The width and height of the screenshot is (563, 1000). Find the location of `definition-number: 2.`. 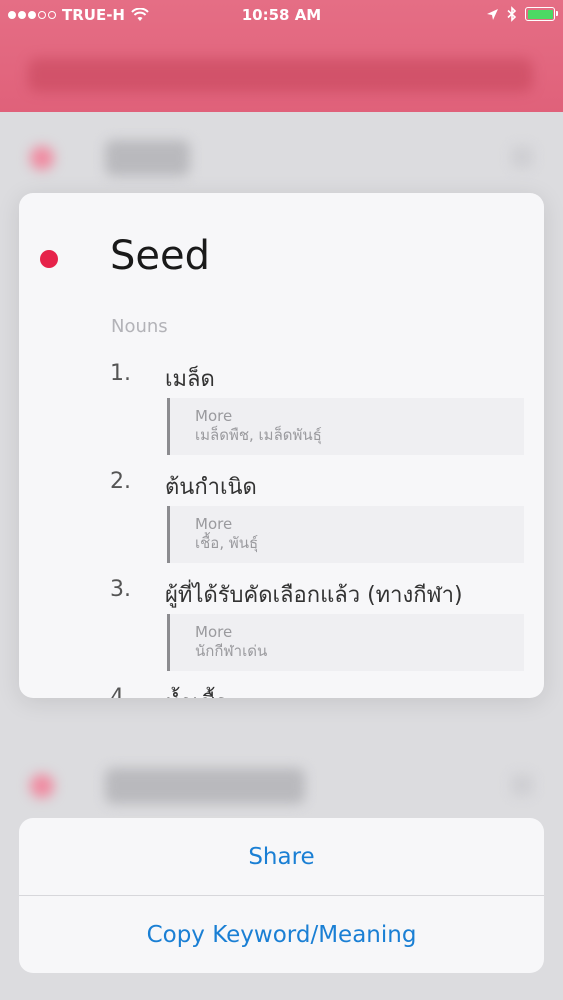

definition-number: 2. is located at coordinates (120, 481).